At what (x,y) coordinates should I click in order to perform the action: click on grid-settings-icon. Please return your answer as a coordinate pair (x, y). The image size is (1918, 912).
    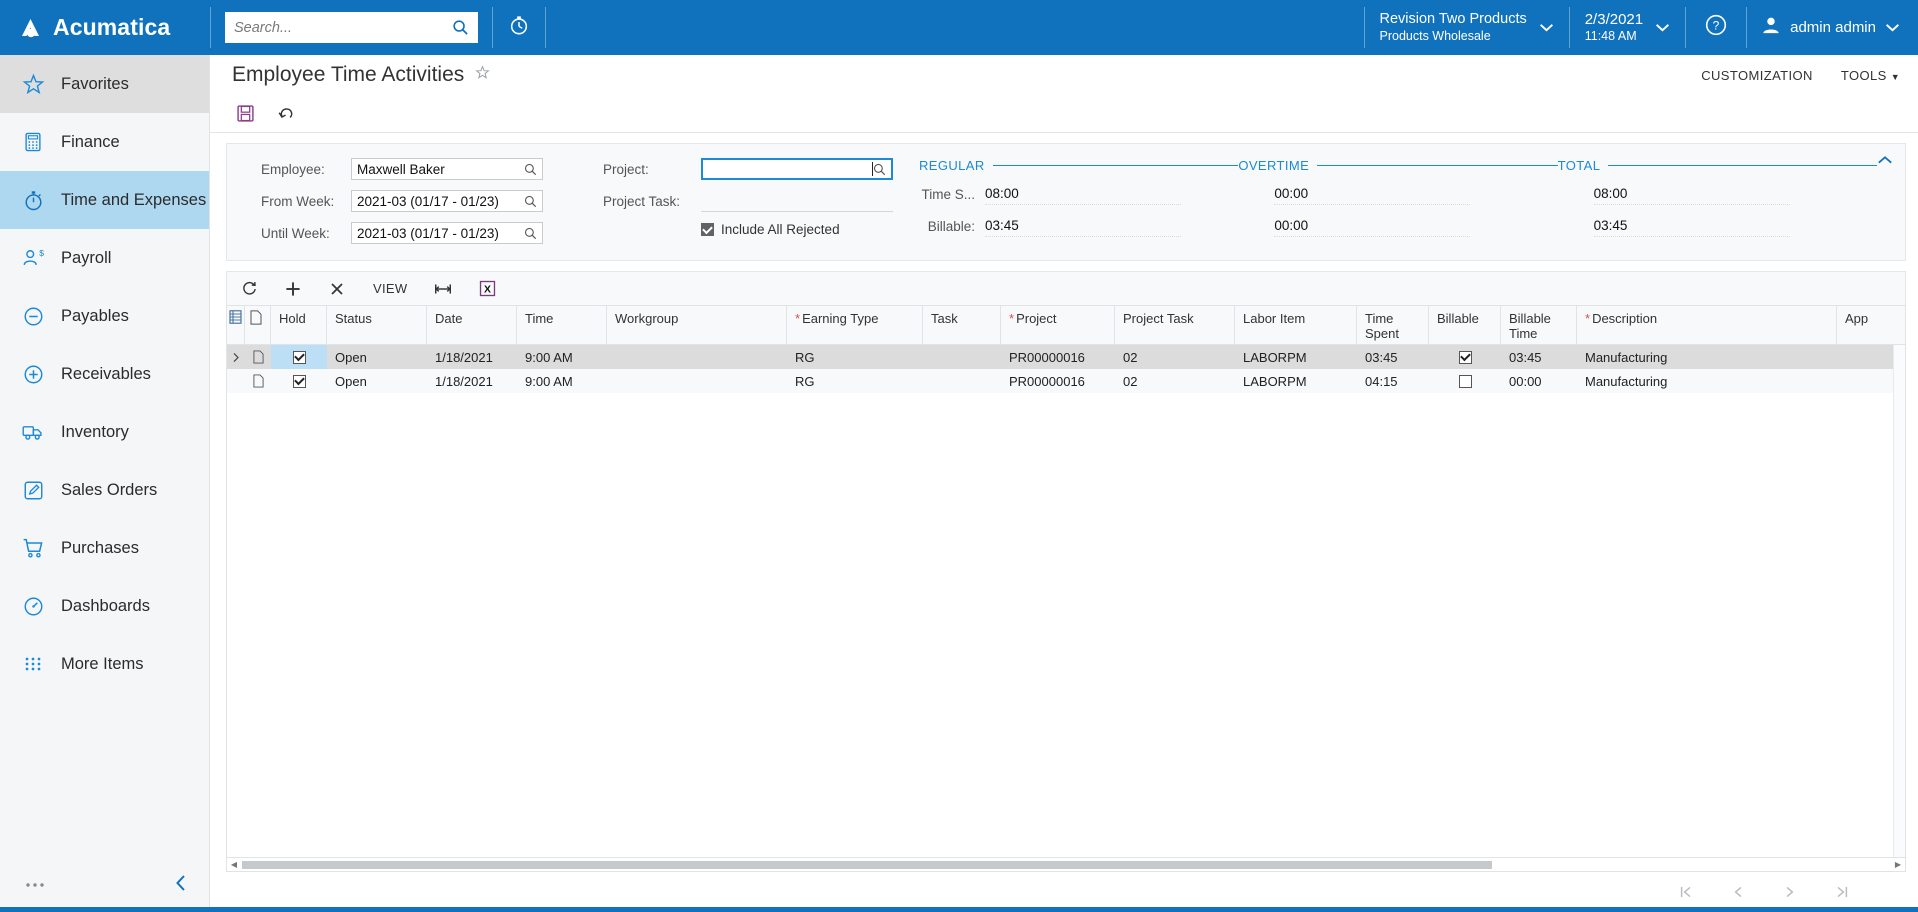
    Looking at the image, I should click on (236, 325).